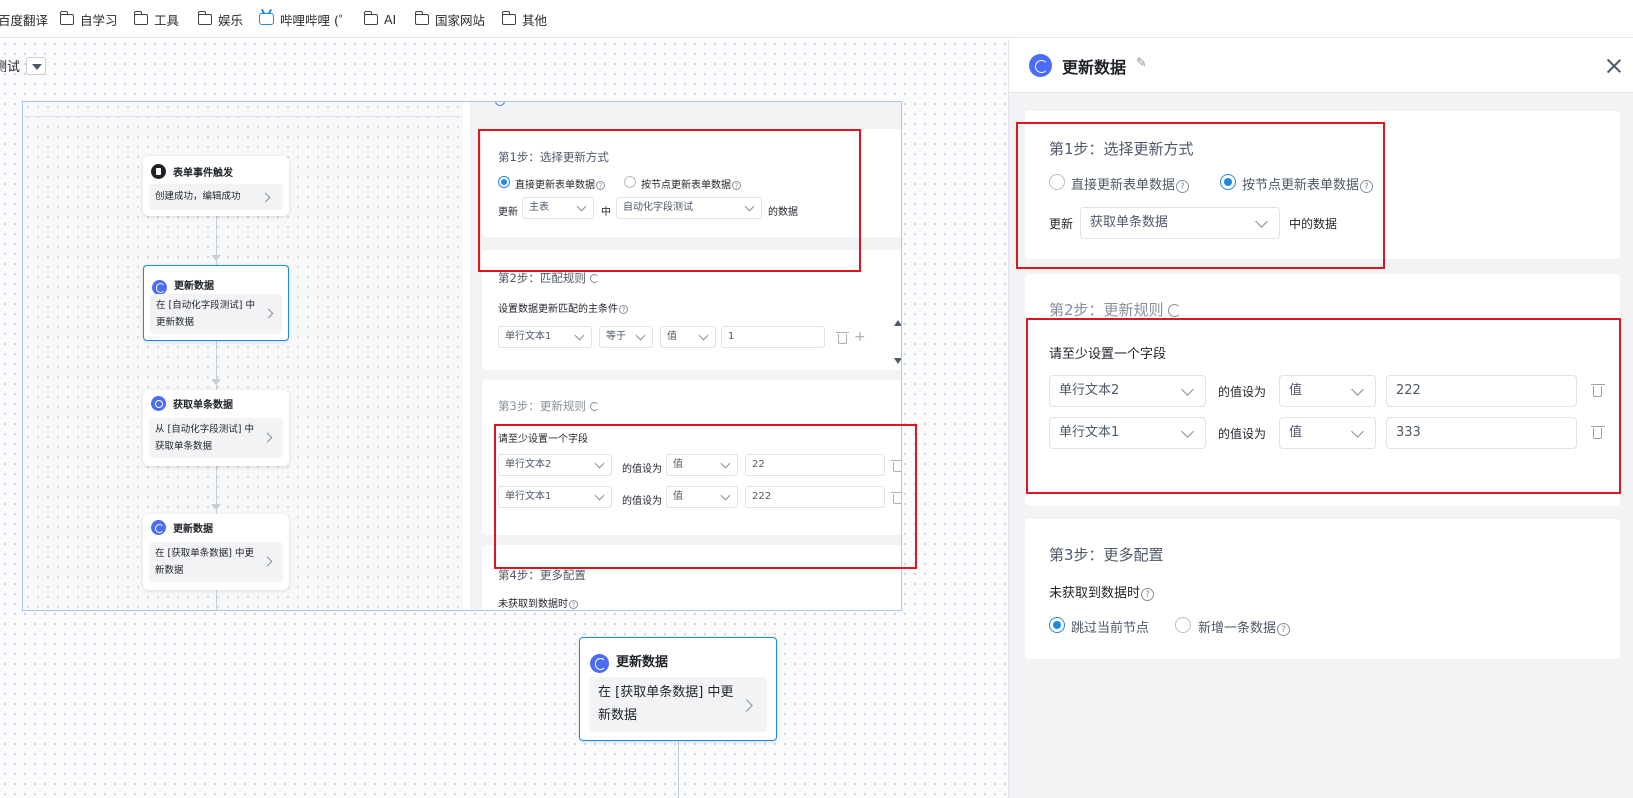 The height and width of the screenshot is (798, 1633). Describe the element at coordinates (184, 446) in the screenshot. I see `node-description: 获取单条数据` at that location.